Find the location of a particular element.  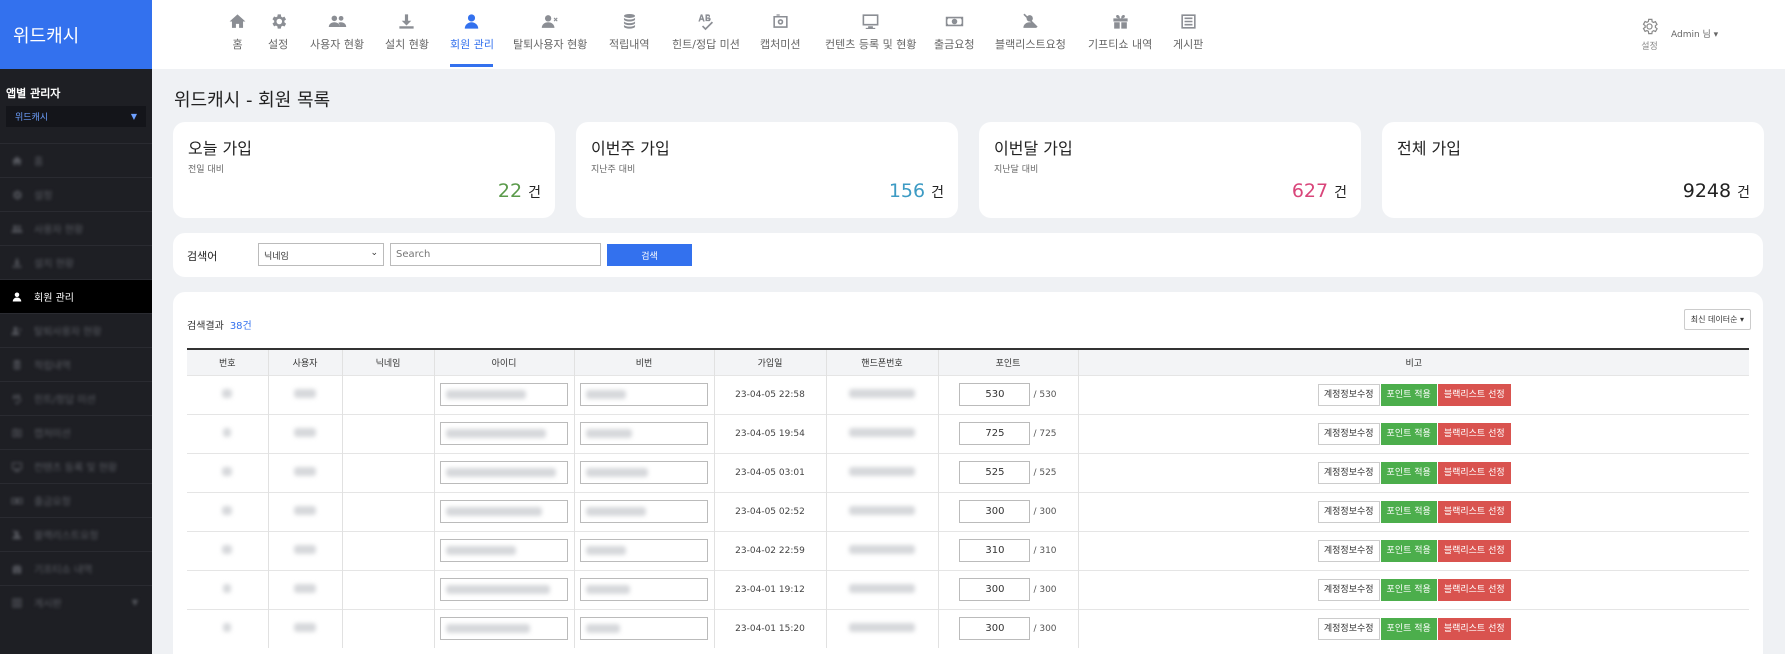

col-header: 아이디 is located at coordinates (504, 362).